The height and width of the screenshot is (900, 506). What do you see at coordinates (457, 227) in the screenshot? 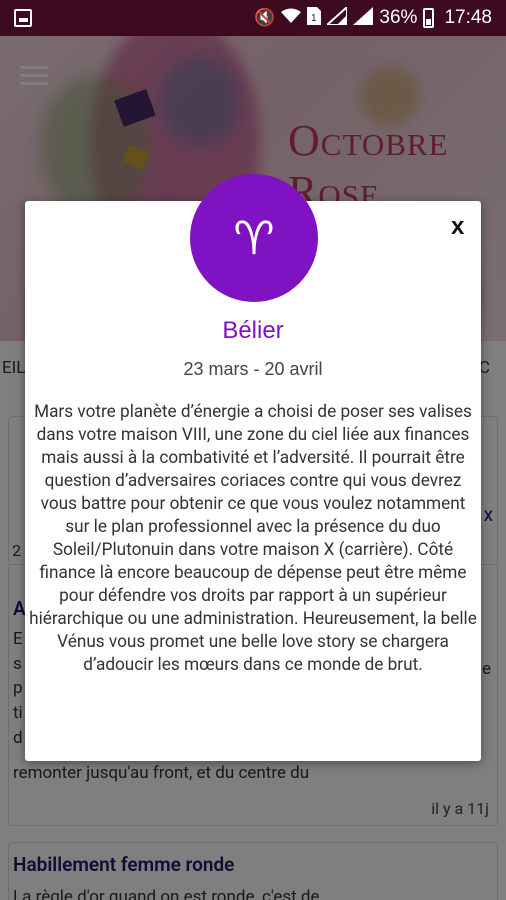
I see `close-button: x` at bounding box center [457, 227].